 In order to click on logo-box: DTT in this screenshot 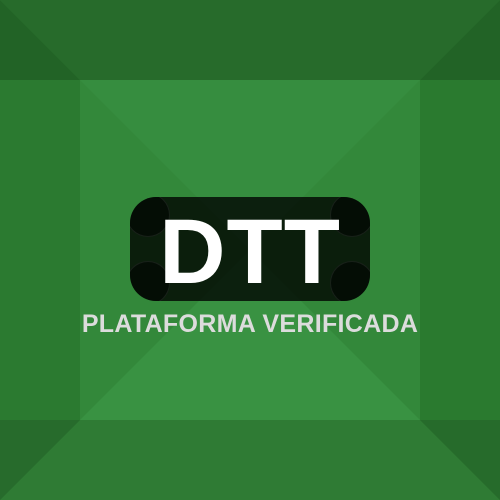, I will do `click(250, 249)`.